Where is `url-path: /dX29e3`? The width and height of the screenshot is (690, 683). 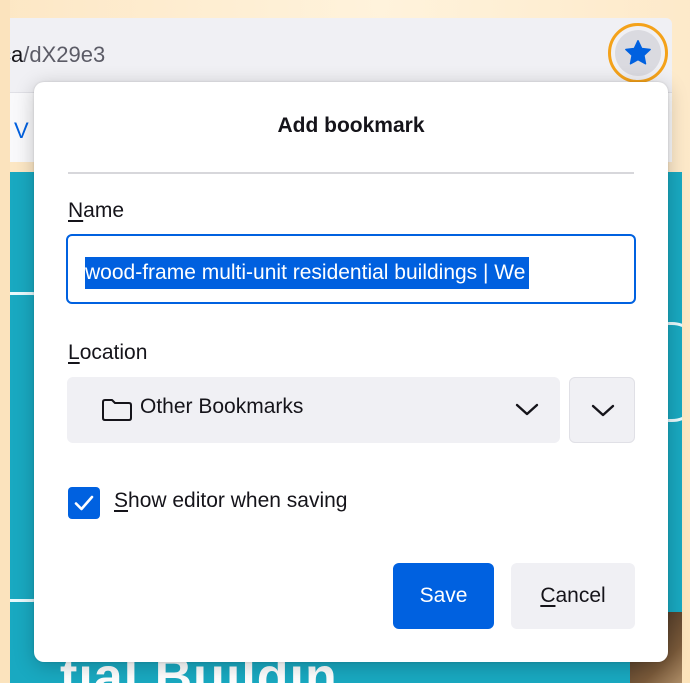
url-path: /dX29e3 is located at coordinates (64, 54).